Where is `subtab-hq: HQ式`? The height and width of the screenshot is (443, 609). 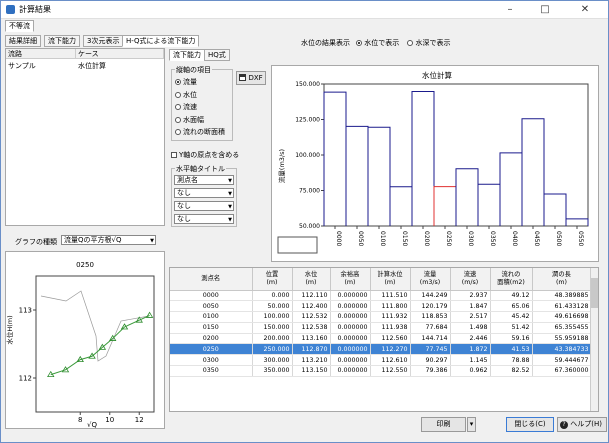
subtab-hq: HQ式 is located at coordinates (217, 55).